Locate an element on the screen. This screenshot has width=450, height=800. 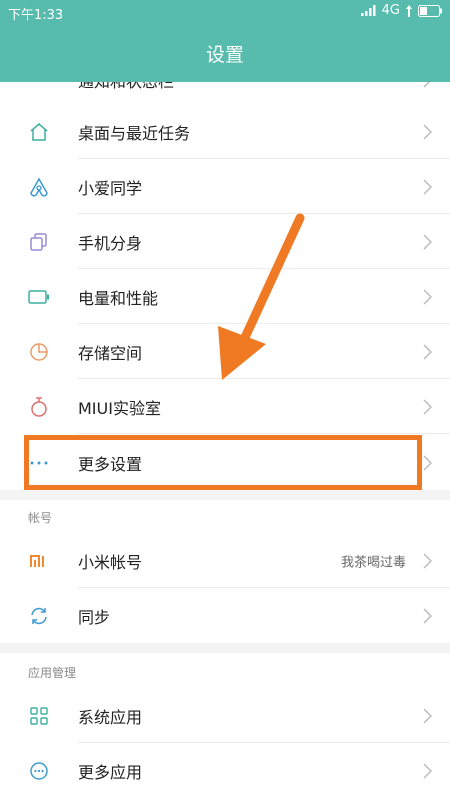
app-header: 下午1:33 4G 设置 is located at coordinates (225, 41).